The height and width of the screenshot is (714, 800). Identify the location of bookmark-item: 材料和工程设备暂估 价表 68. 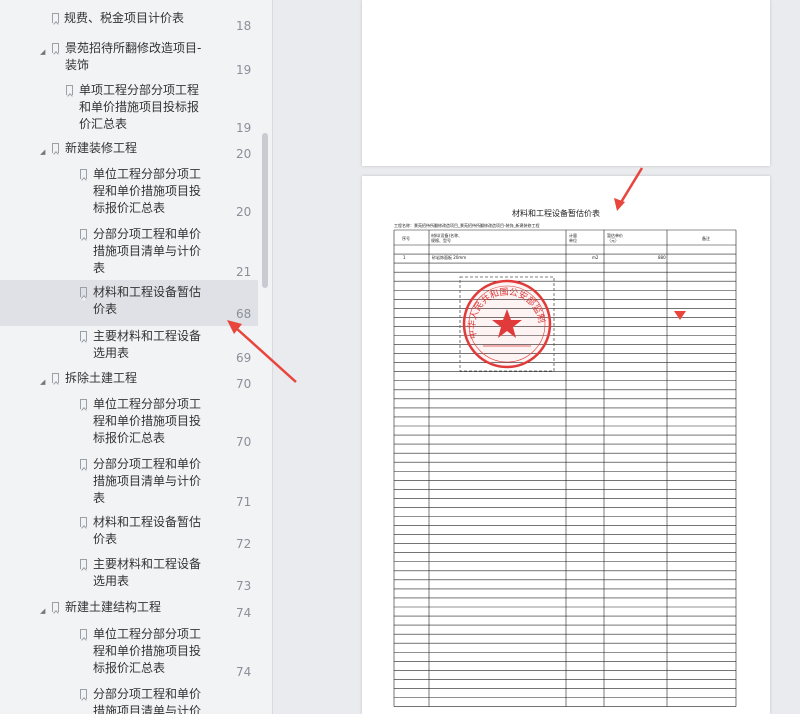
(129, 303).